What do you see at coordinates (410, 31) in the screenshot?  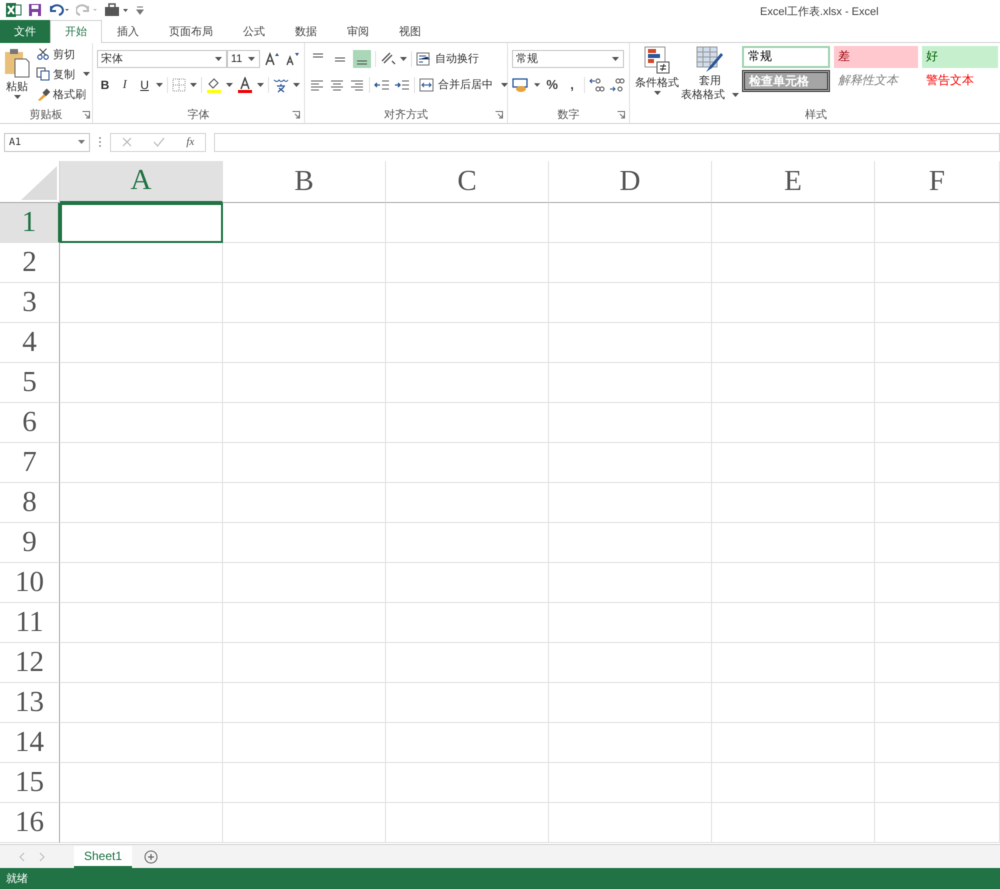 I see `ribbon-tab: 视图` at bounding box center [410, 31].